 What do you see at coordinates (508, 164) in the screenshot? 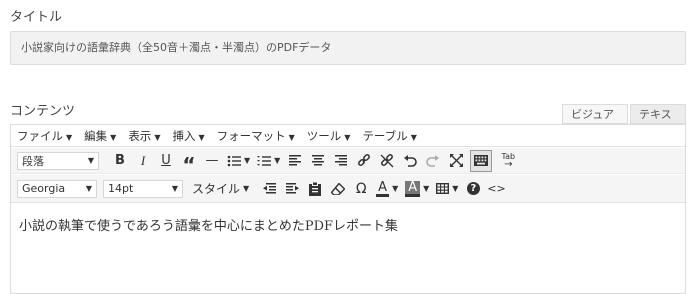
I see `arrow-right-icon: →` at bounding box center [508, 164].